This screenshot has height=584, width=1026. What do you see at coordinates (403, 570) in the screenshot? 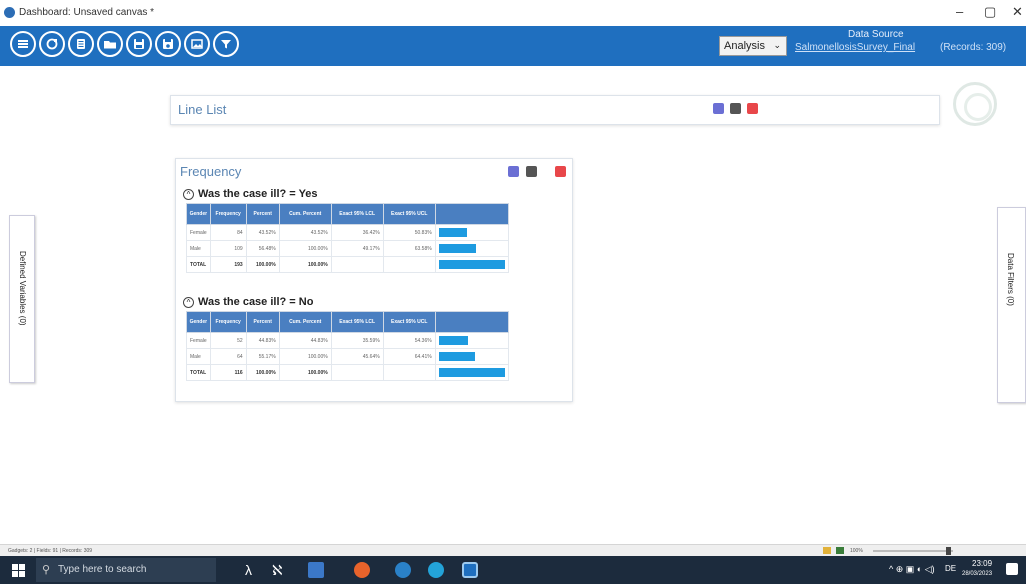
I see `browser-icon` at bounding box center [403, 570].